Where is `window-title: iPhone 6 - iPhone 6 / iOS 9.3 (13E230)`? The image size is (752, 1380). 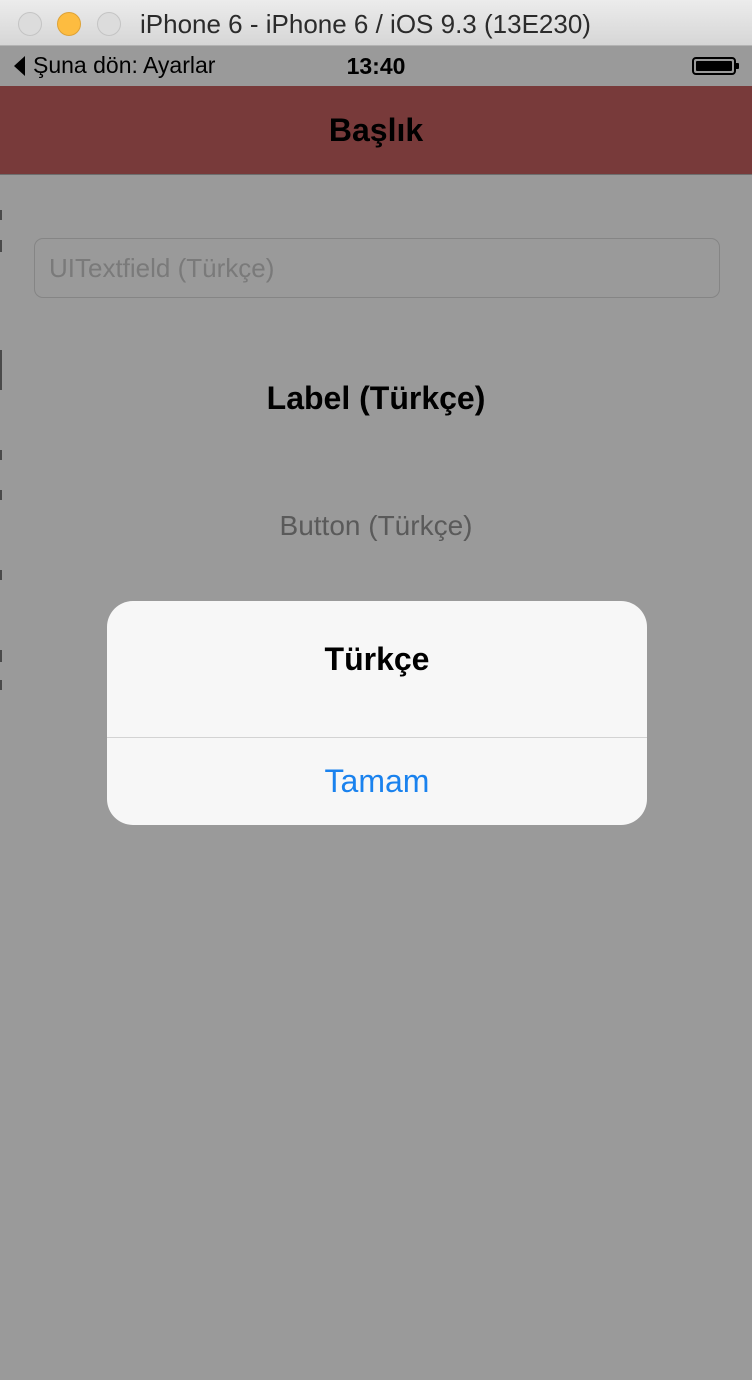
window-title: iPhone 6 - iPhone 6 / iOS 9.3 (13E230) is located at coordinates (365, 24).